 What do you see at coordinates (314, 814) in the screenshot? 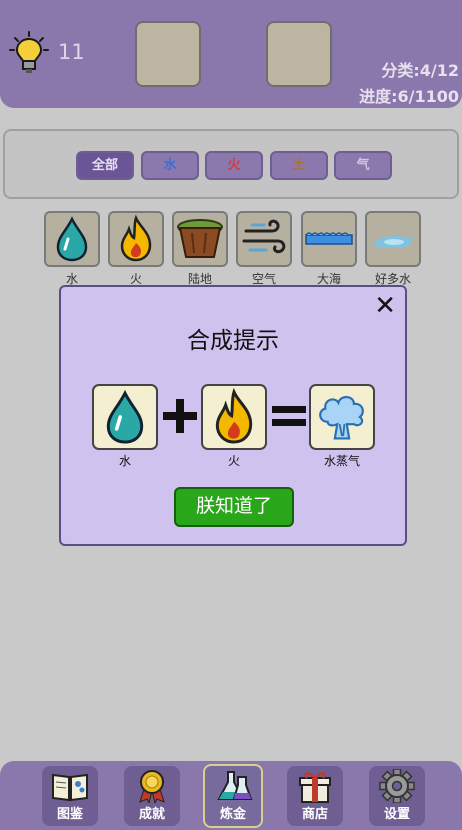
I see `nav-label: 商店` at bounding box center [314, 814].